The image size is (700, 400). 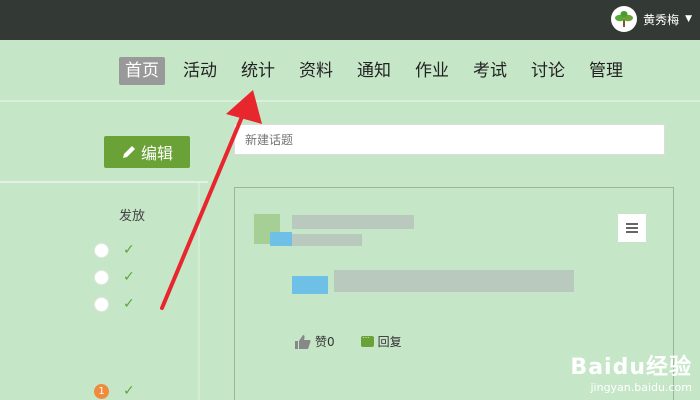 I want to click on like-button: 赞0, so click(x=315, y=341).